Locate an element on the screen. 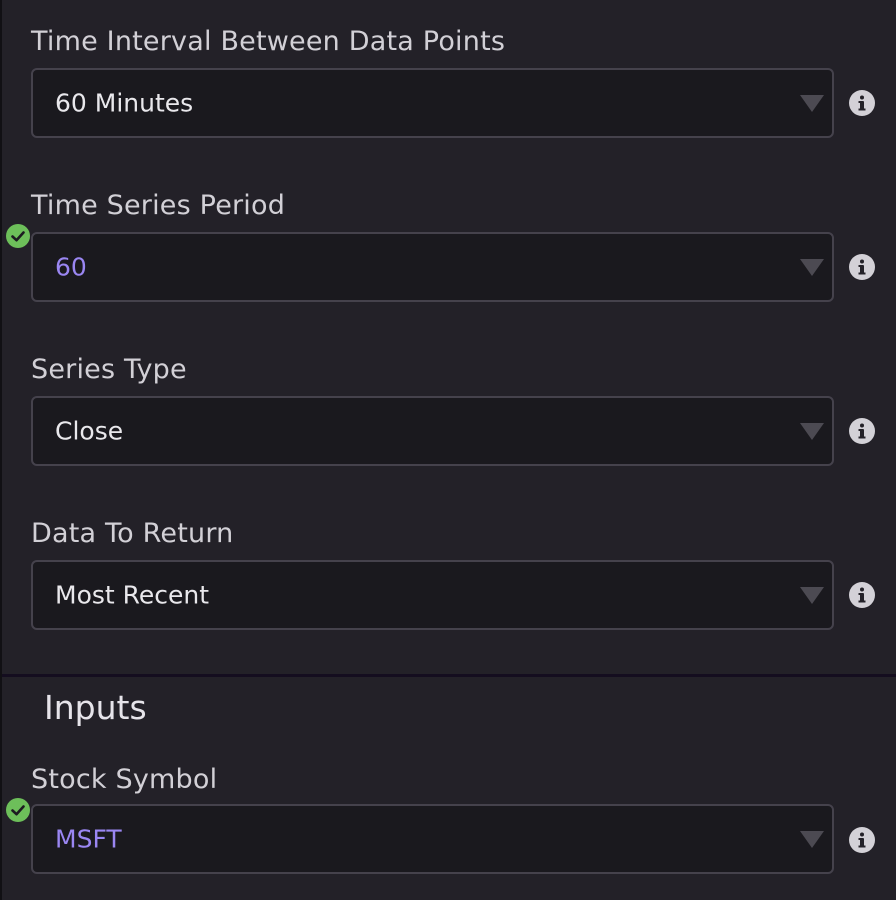  select-value: Close is located at coordinates (89, 431).